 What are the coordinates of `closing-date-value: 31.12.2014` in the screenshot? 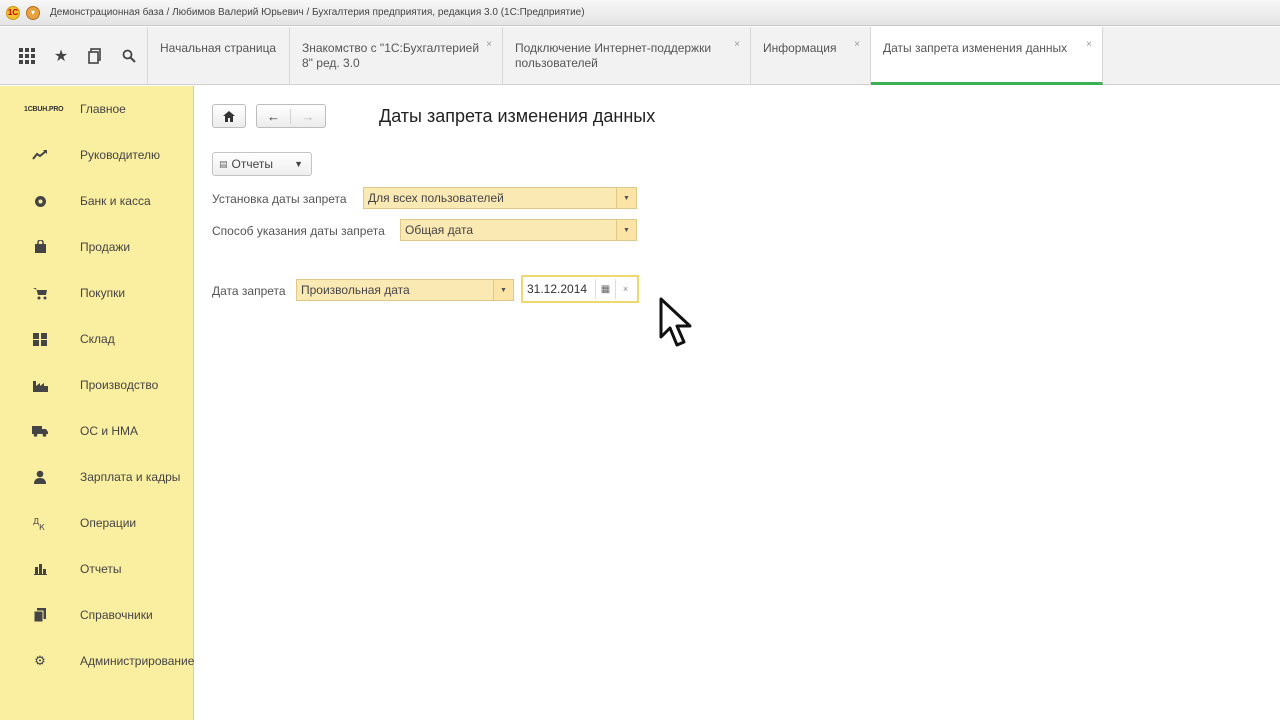 It's located at (557, 289).